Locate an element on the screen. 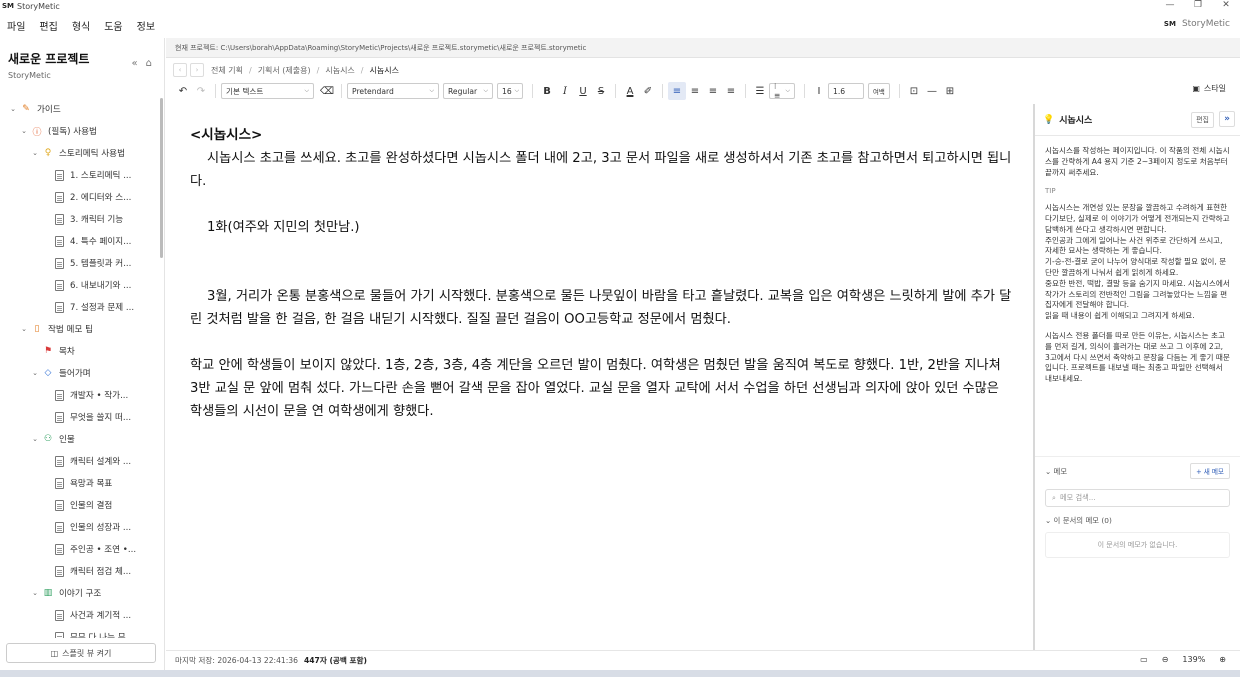 This screenshot has height=677, width=1240. brand: SM StoryMetic is located at coordinates (1197, 24).